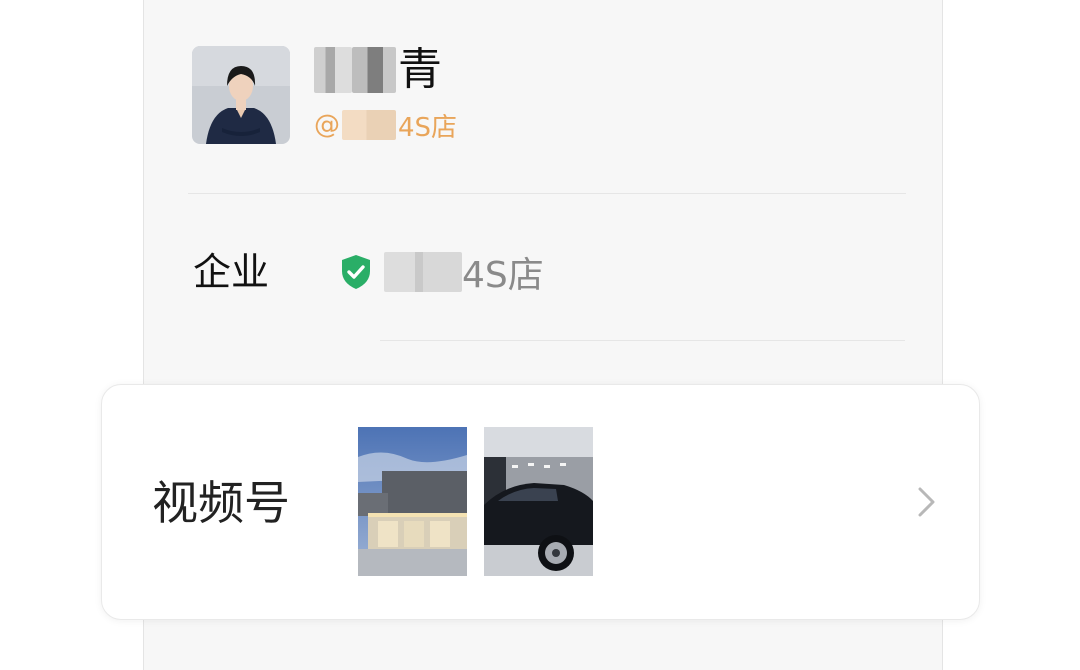 Image resolution: width=1080 pixels, height=670 pixels. What do you see at coordinates (423, 272) in the screenshot?
I see `enterprise-redacted-block` at bounding box center [423, 272].